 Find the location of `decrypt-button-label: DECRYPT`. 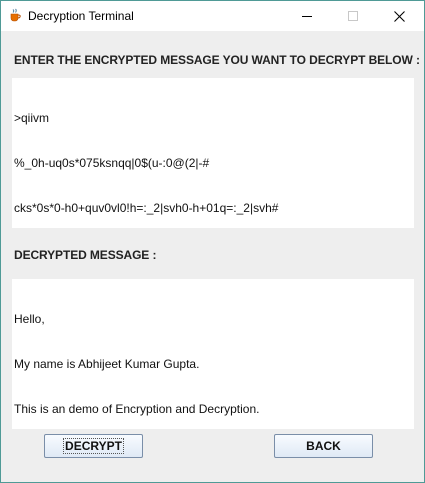

decrypt-button-label: DECRYPT is located at coordinates (93, 446).